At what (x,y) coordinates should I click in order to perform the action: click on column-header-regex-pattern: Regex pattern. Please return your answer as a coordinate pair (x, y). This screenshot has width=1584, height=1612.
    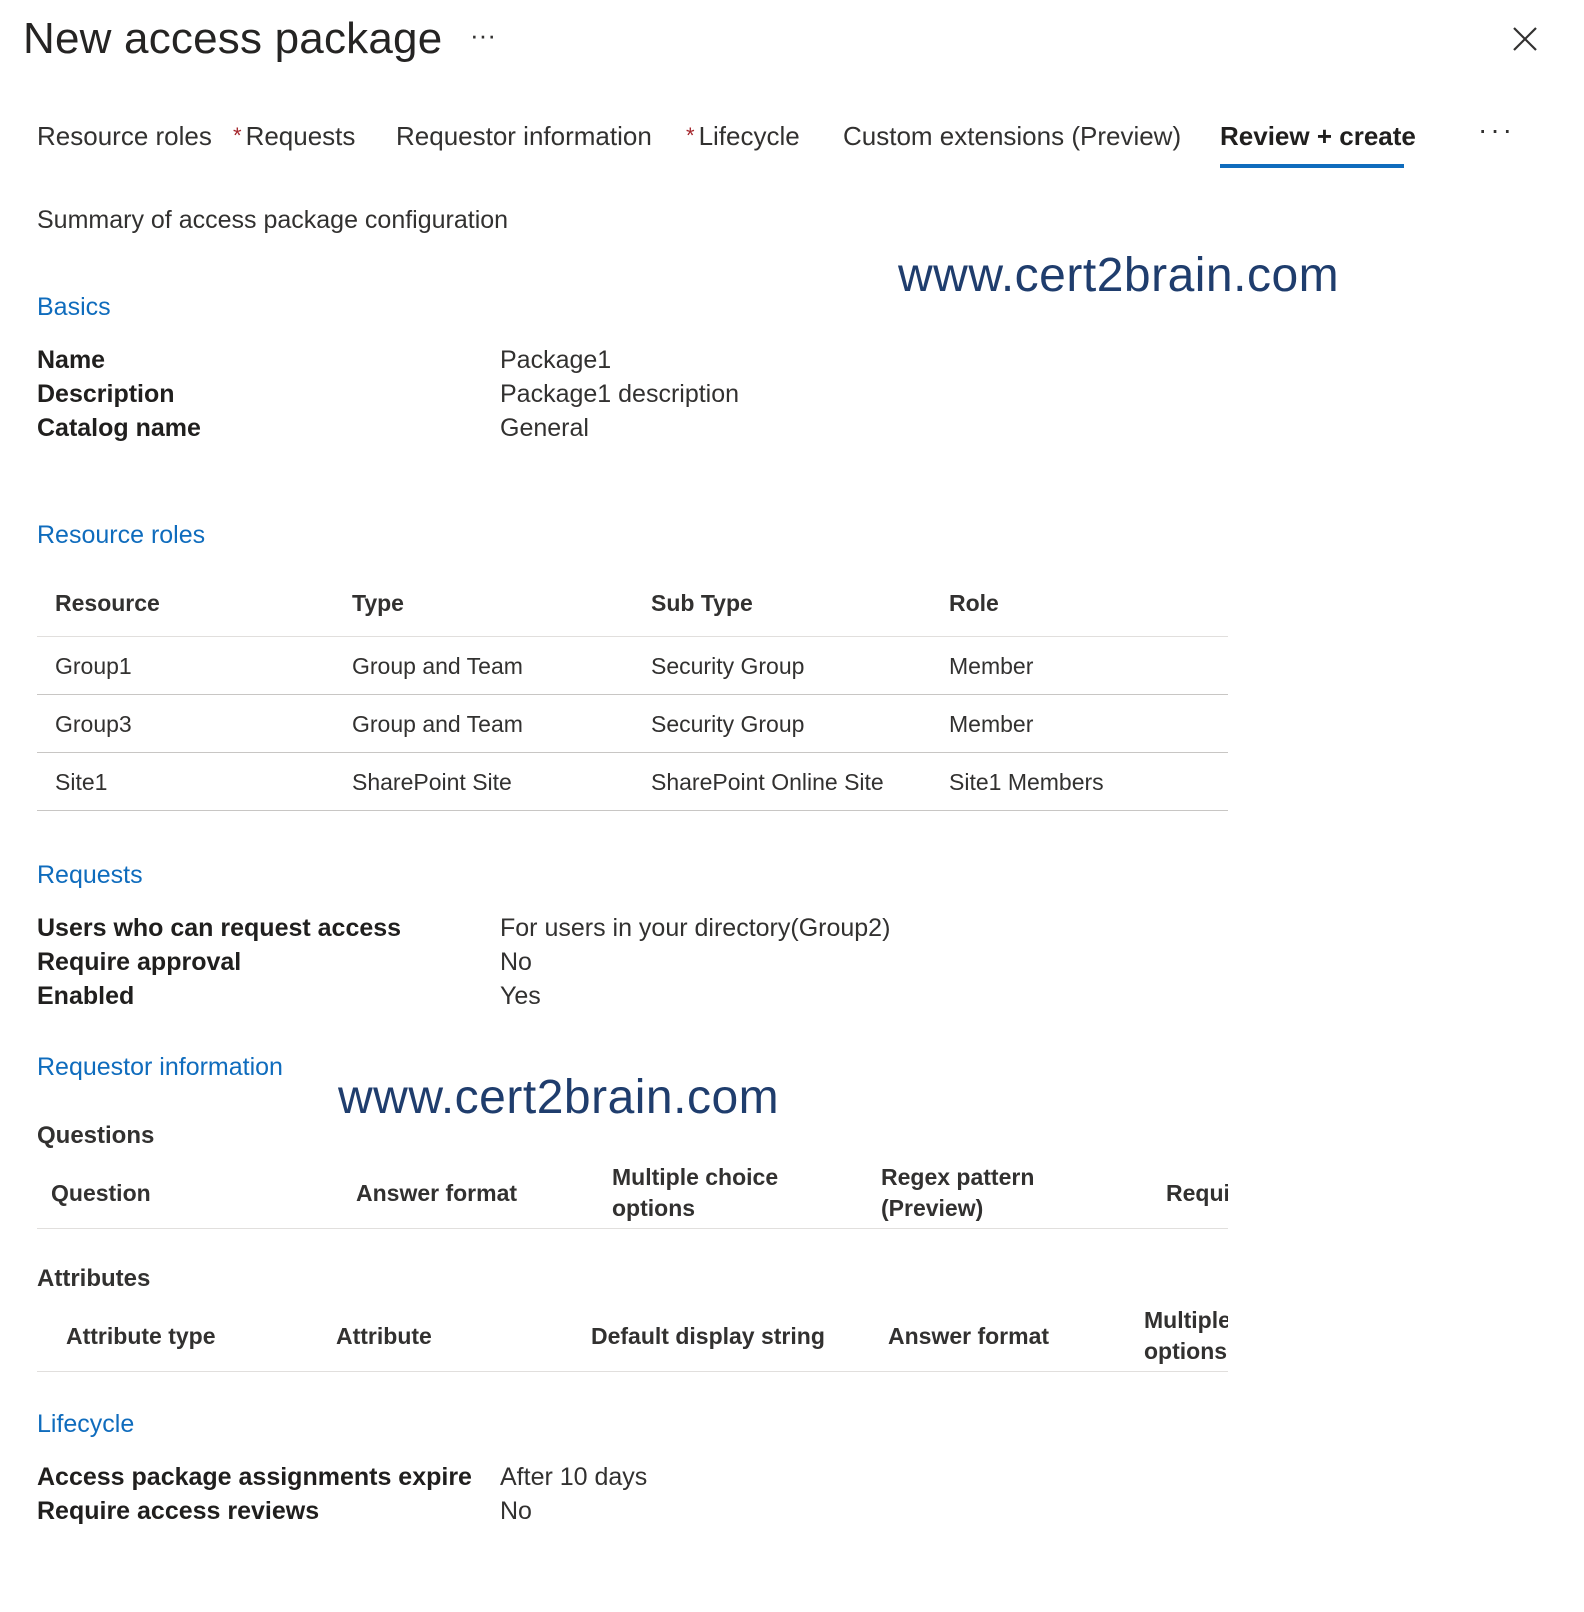
    Looking at the image, I should click on (958, 1177).